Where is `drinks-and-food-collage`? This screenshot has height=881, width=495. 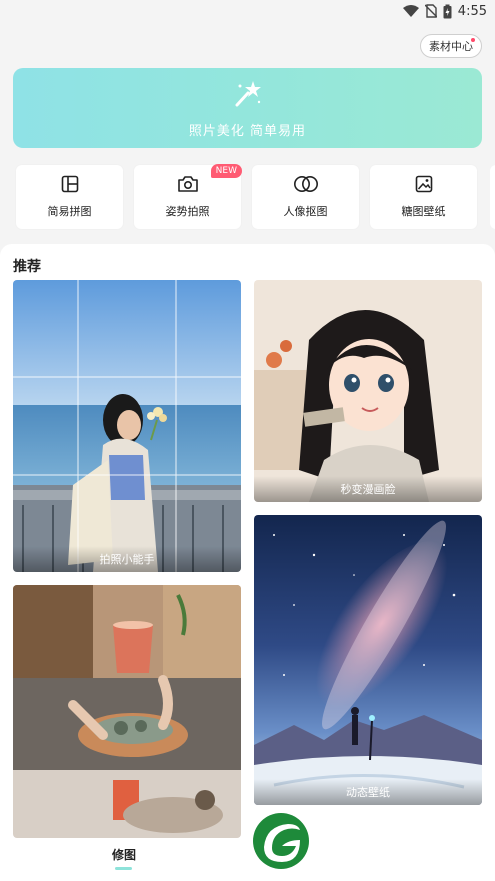
drinks-and-food-collage is located at coordinates (127, 711).